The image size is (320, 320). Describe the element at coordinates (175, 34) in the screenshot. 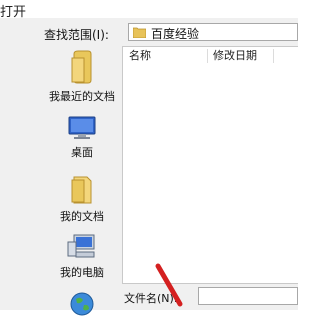

I see `look-in-value: 百度经验` at that location.